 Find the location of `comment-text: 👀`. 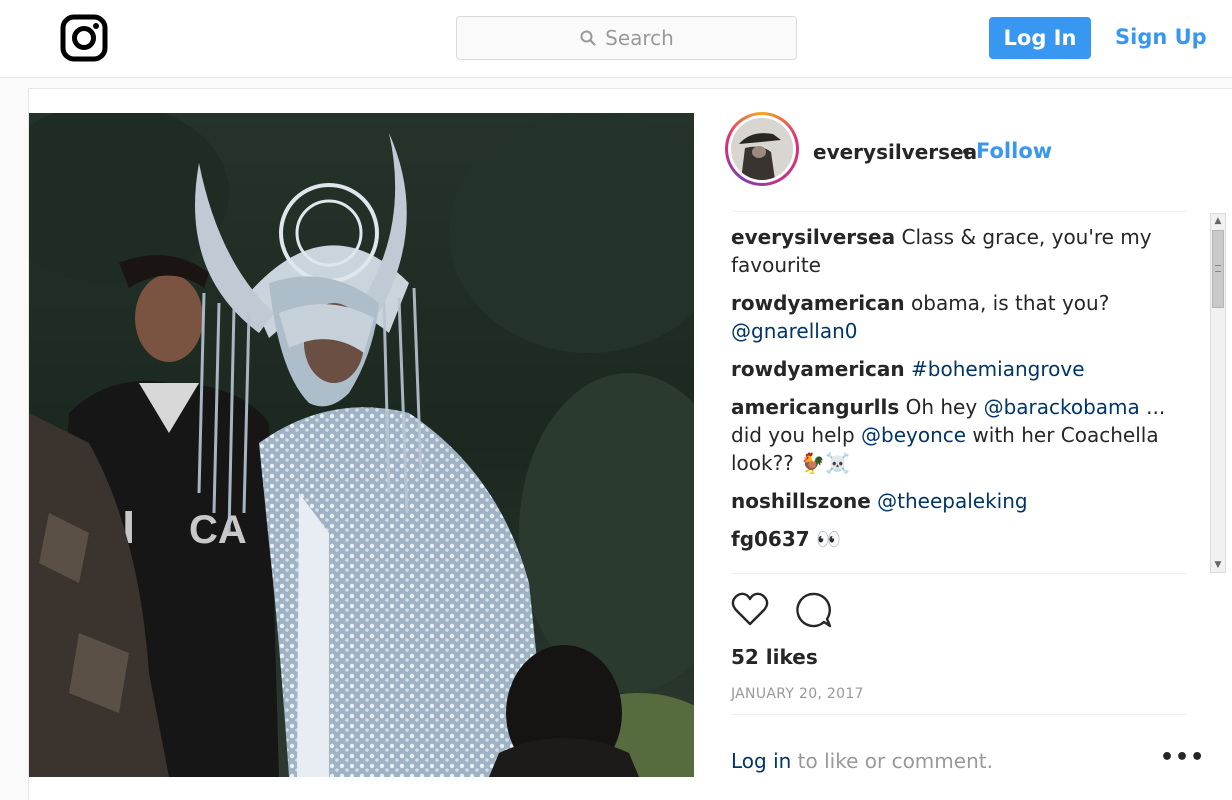

comment-text: 👀 is located at coordinates (828, 539).